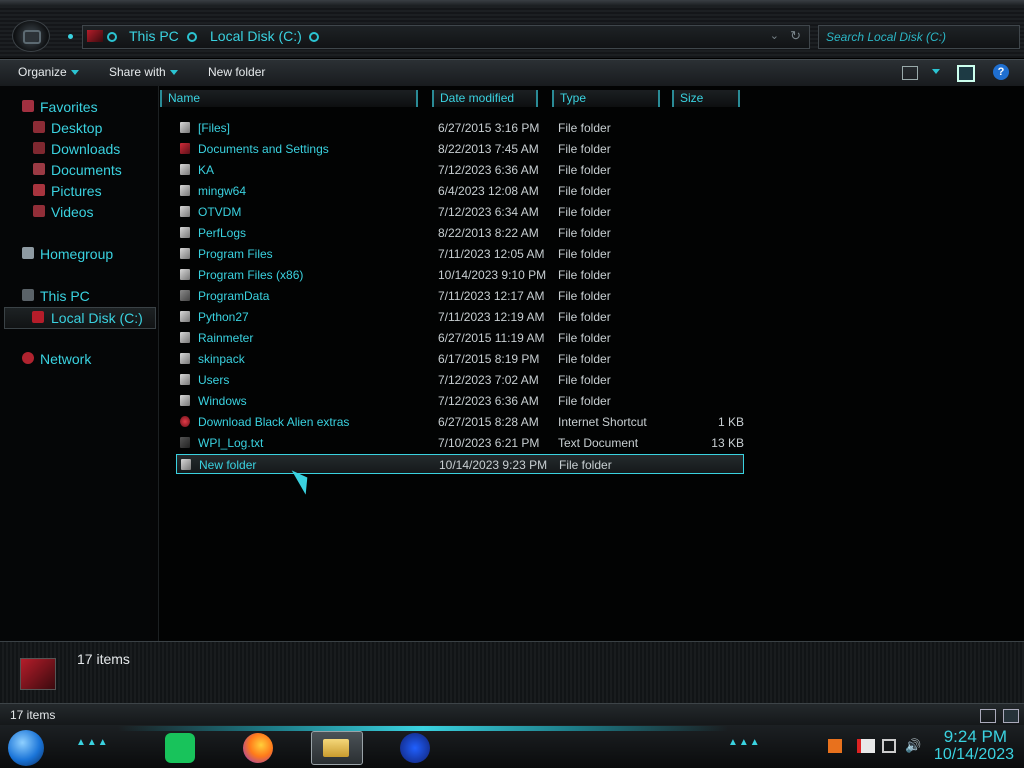 This screenshot has width=1024, height=768. I want to click on sidebar-item-downloads: Downloads, so click(79, 149).